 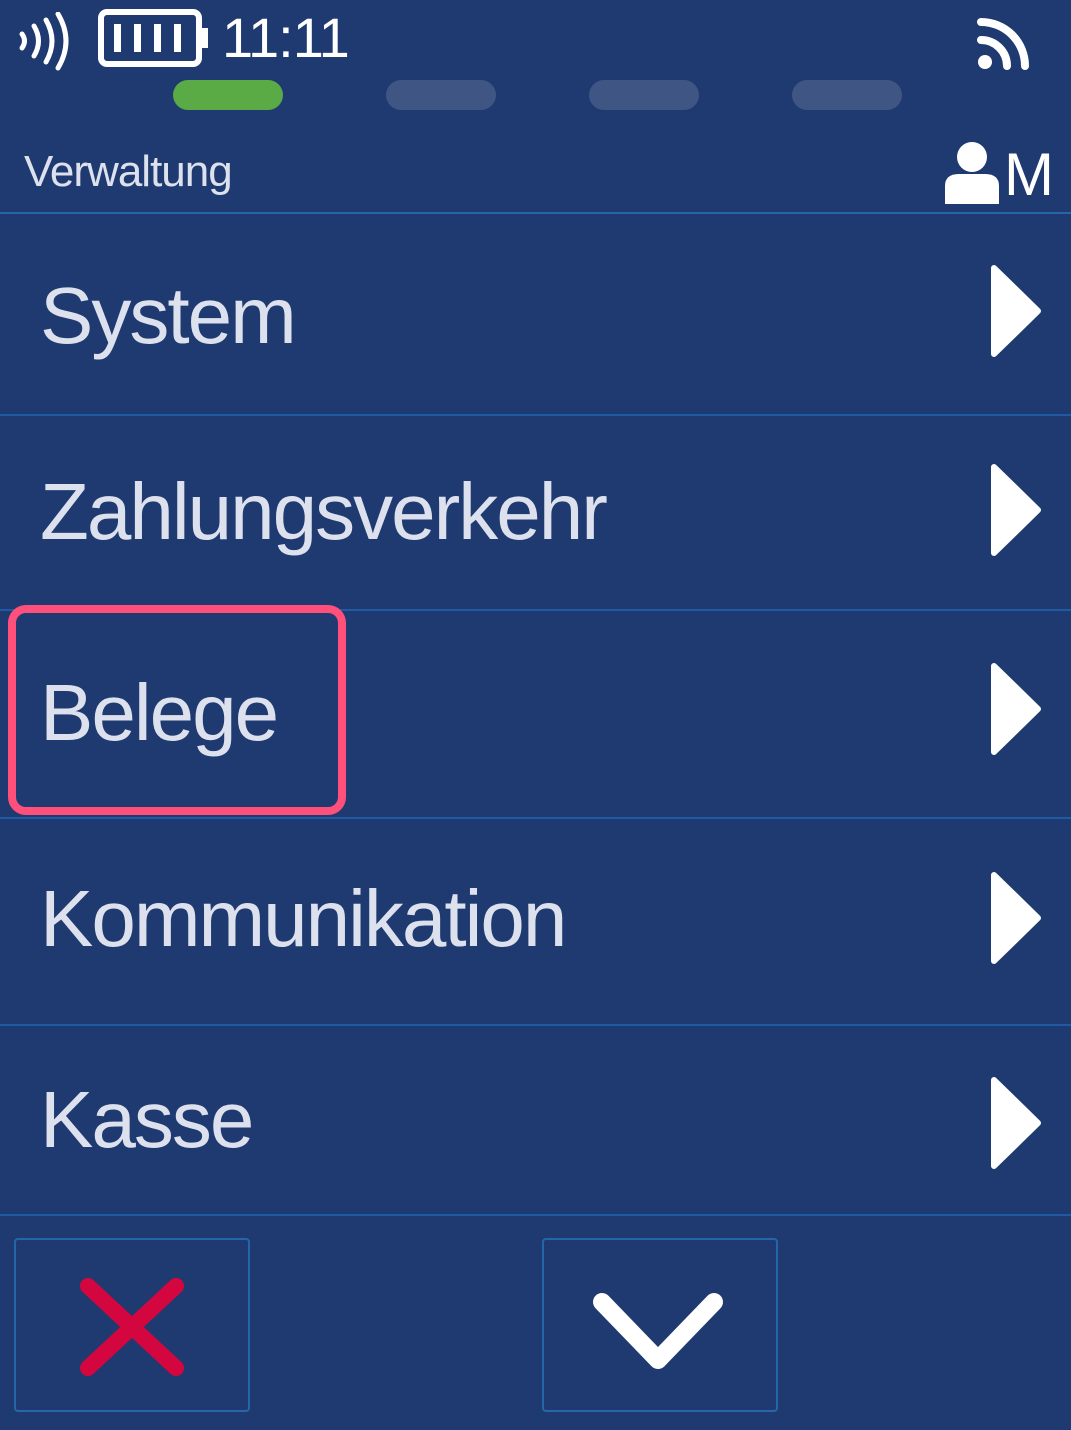 What do you see at coordinates (535, 172) in the screenshot?
I see `header-bar: Verwaltung M` at bounding box center [535, 172].